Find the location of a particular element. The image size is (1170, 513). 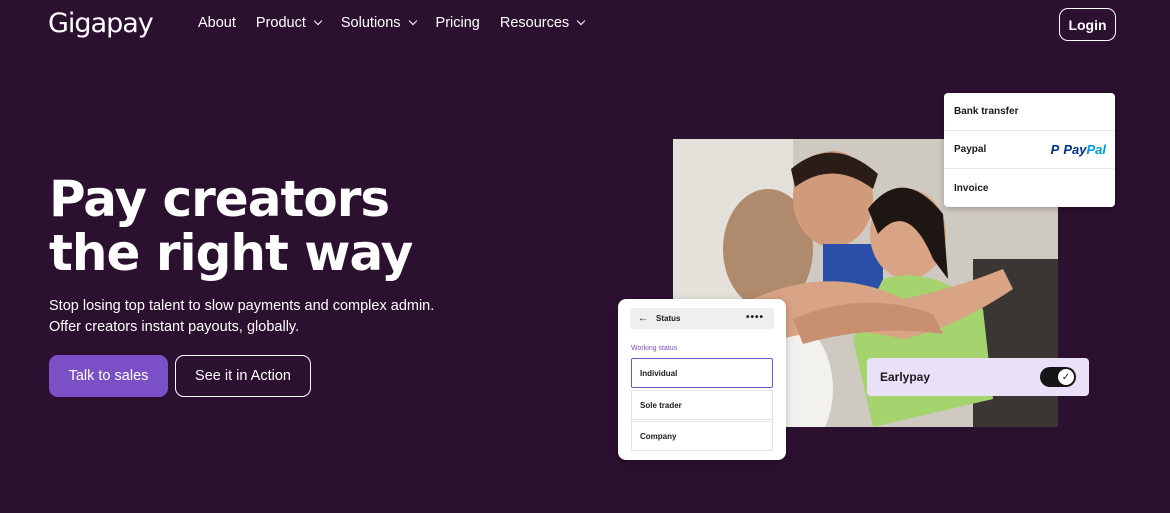

brand-logo: Gigapay is located at coordinates (101, 23).